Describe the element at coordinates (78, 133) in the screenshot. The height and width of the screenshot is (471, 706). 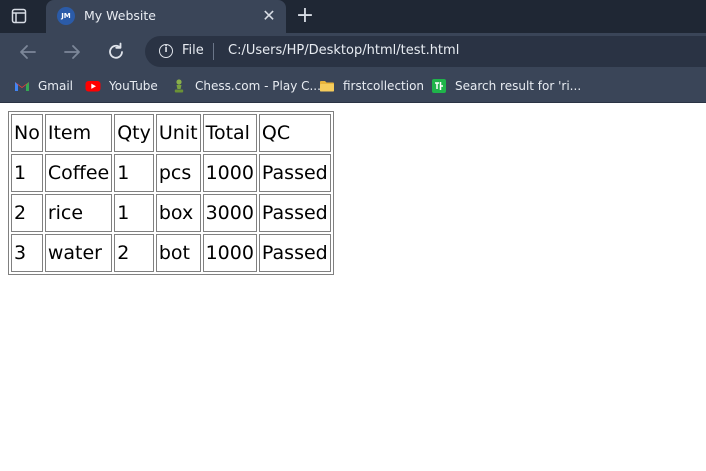
I see `header-cell: Item` at that location.